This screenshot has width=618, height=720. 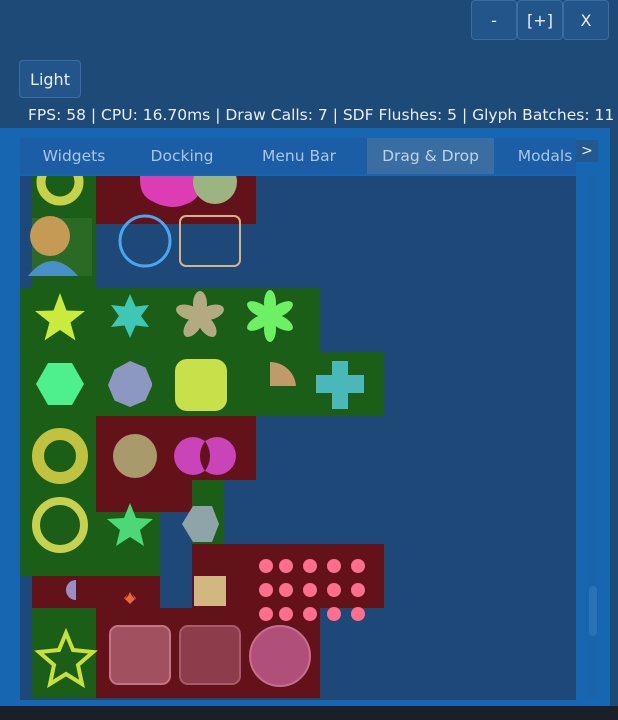 I want to click on maximize-button: [+], so click(x=540, y=20).